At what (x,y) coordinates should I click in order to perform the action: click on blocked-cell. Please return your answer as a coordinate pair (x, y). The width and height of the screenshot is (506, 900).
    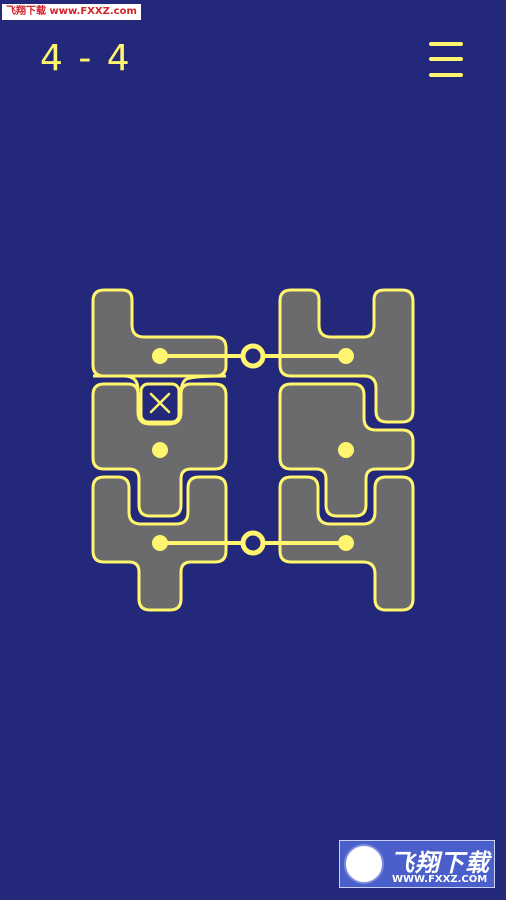
    Looking at the image, I should click on (160, 403).